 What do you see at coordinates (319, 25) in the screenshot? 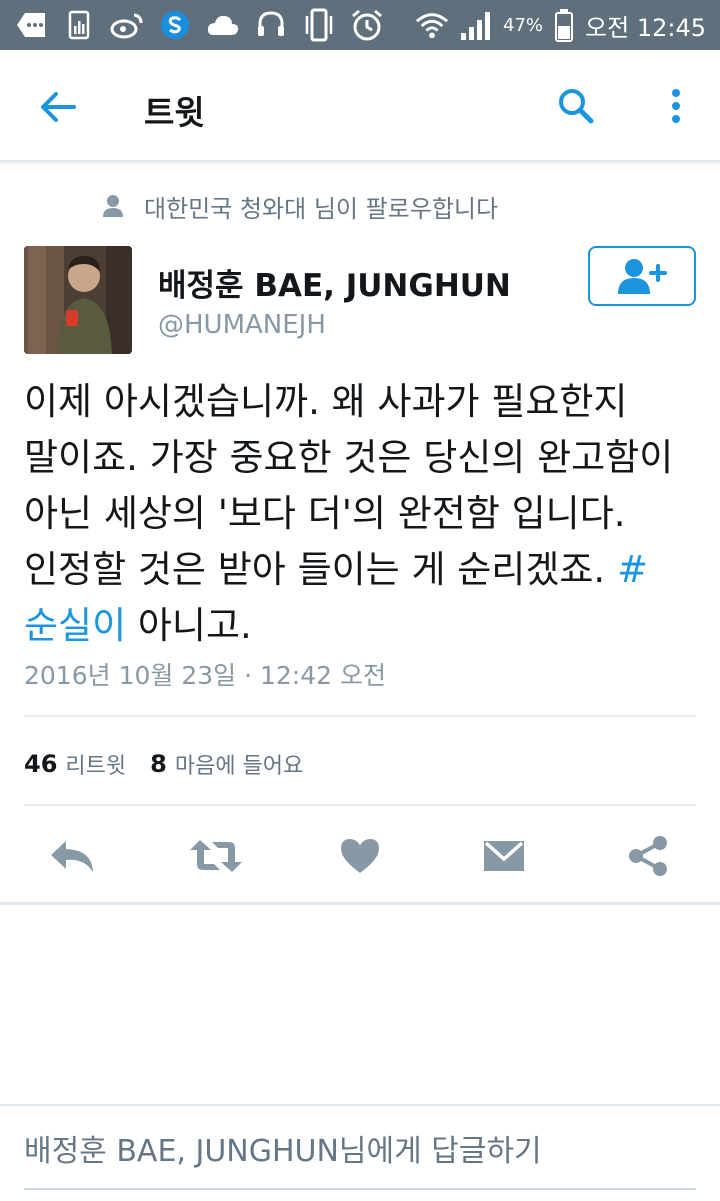
I see `vibrate-icon` at bounding box center [319, 25].